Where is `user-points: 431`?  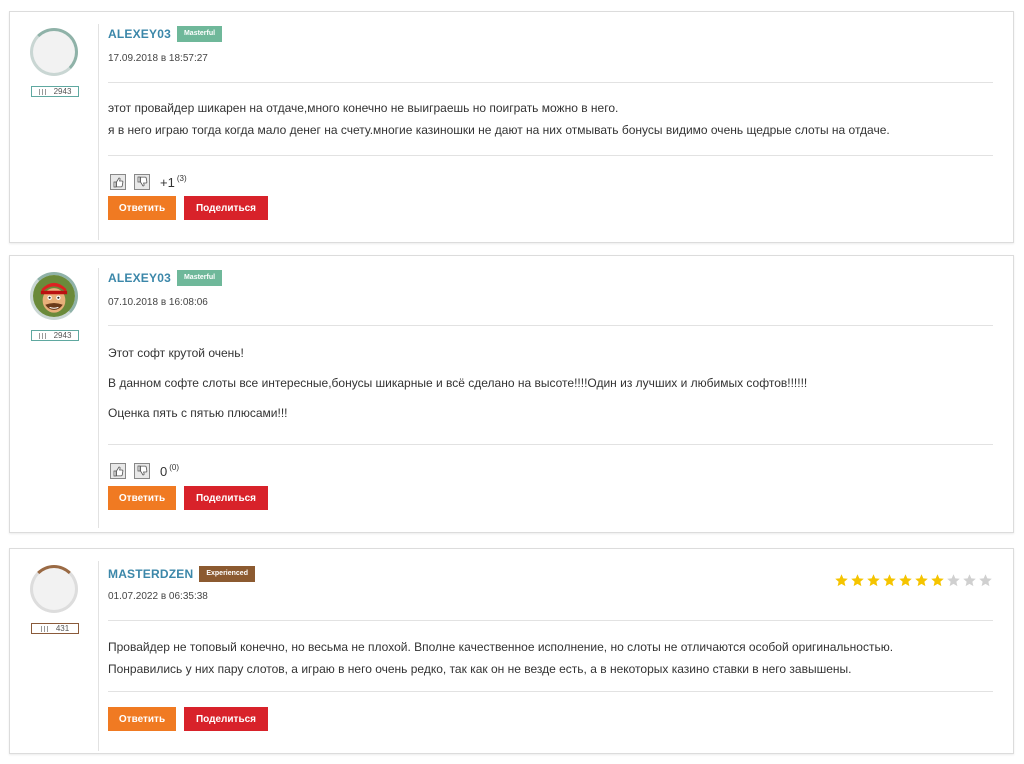
user-points: 431 is located at coordinates (55, 628).